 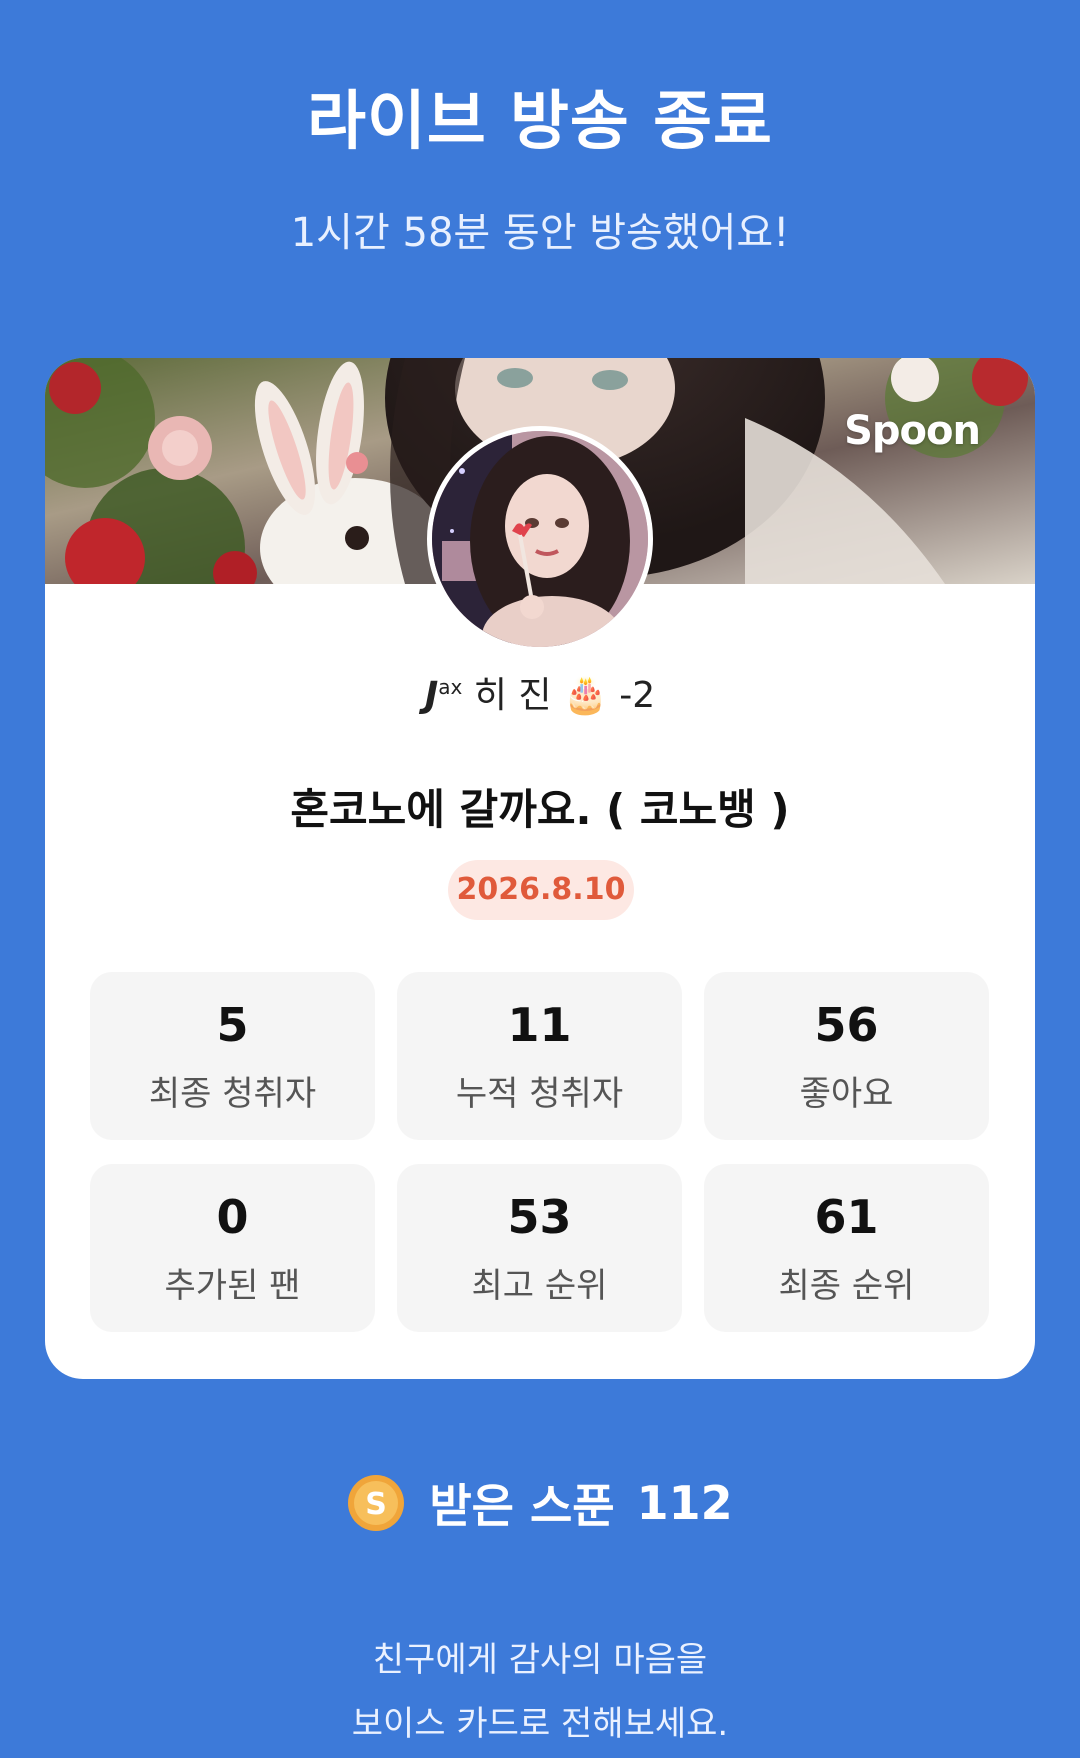 What do you see at coordinates (846, 1248) in the screenshot?
I see `stat-final-rank: 61 최종 순위` at bounding box center [846, 1248].